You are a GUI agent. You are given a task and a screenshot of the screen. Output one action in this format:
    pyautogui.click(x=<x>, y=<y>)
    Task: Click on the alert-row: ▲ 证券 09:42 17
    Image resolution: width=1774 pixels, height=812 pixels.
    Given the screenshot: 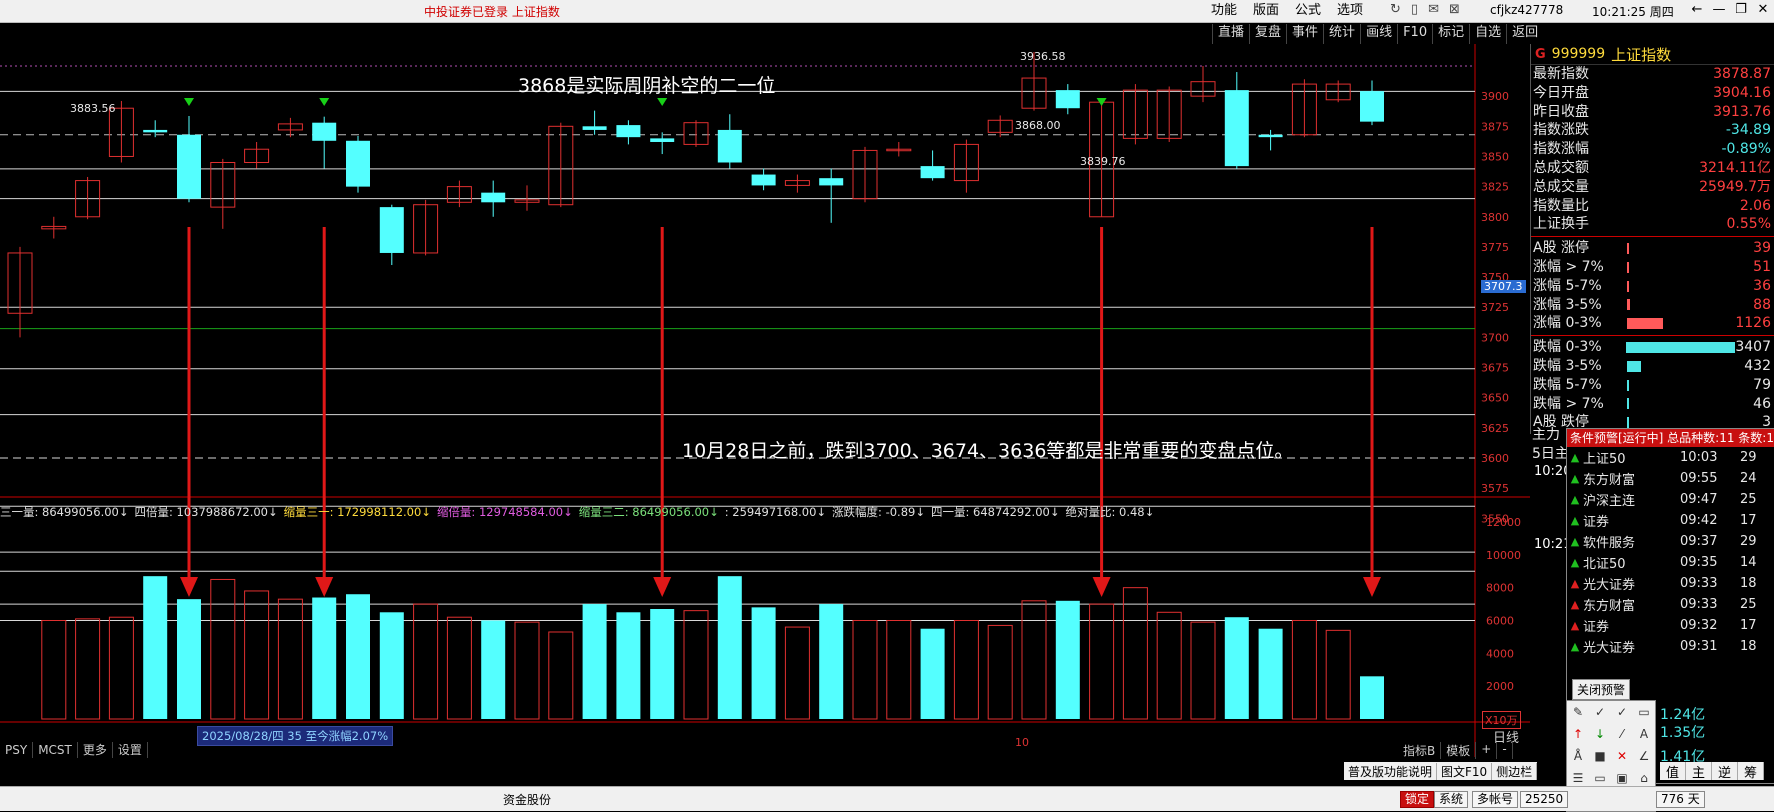 What is the action you would take?
    pyautogui.click(x=1670, y=520)
    